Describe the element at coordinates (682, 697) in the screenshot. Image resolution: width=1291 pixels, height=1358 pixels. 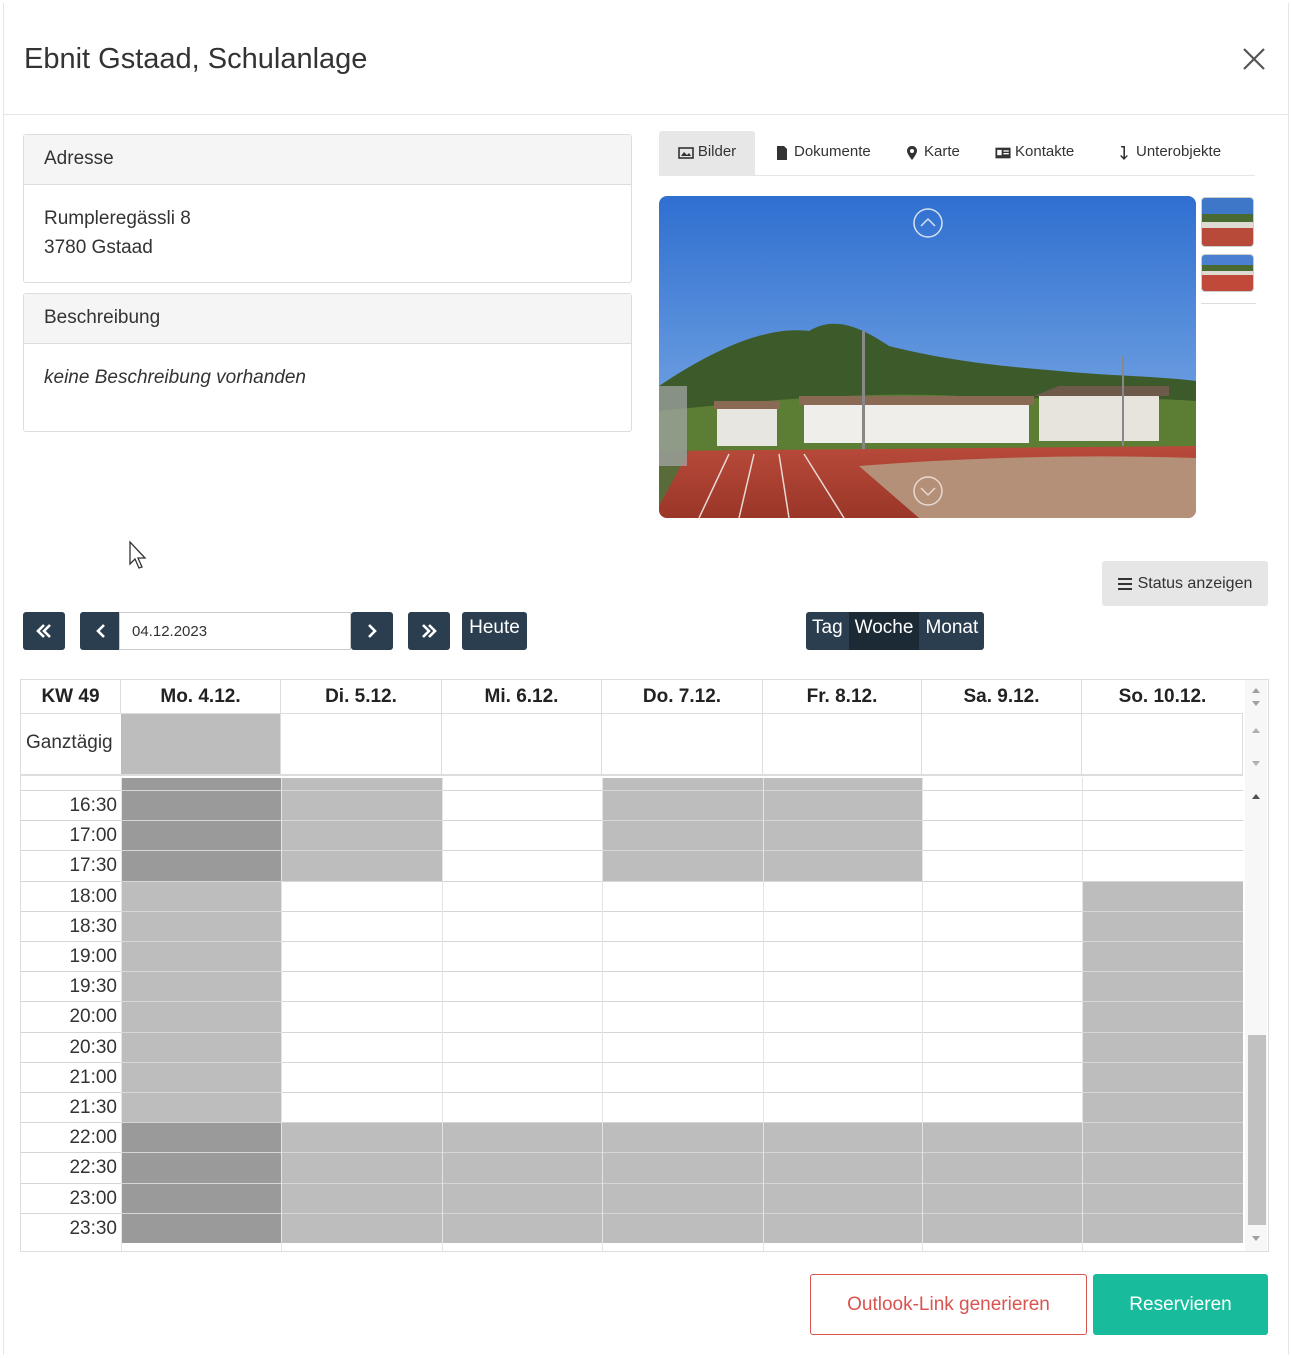
I see `day-header-thu: Do. 7.12.` at that location.